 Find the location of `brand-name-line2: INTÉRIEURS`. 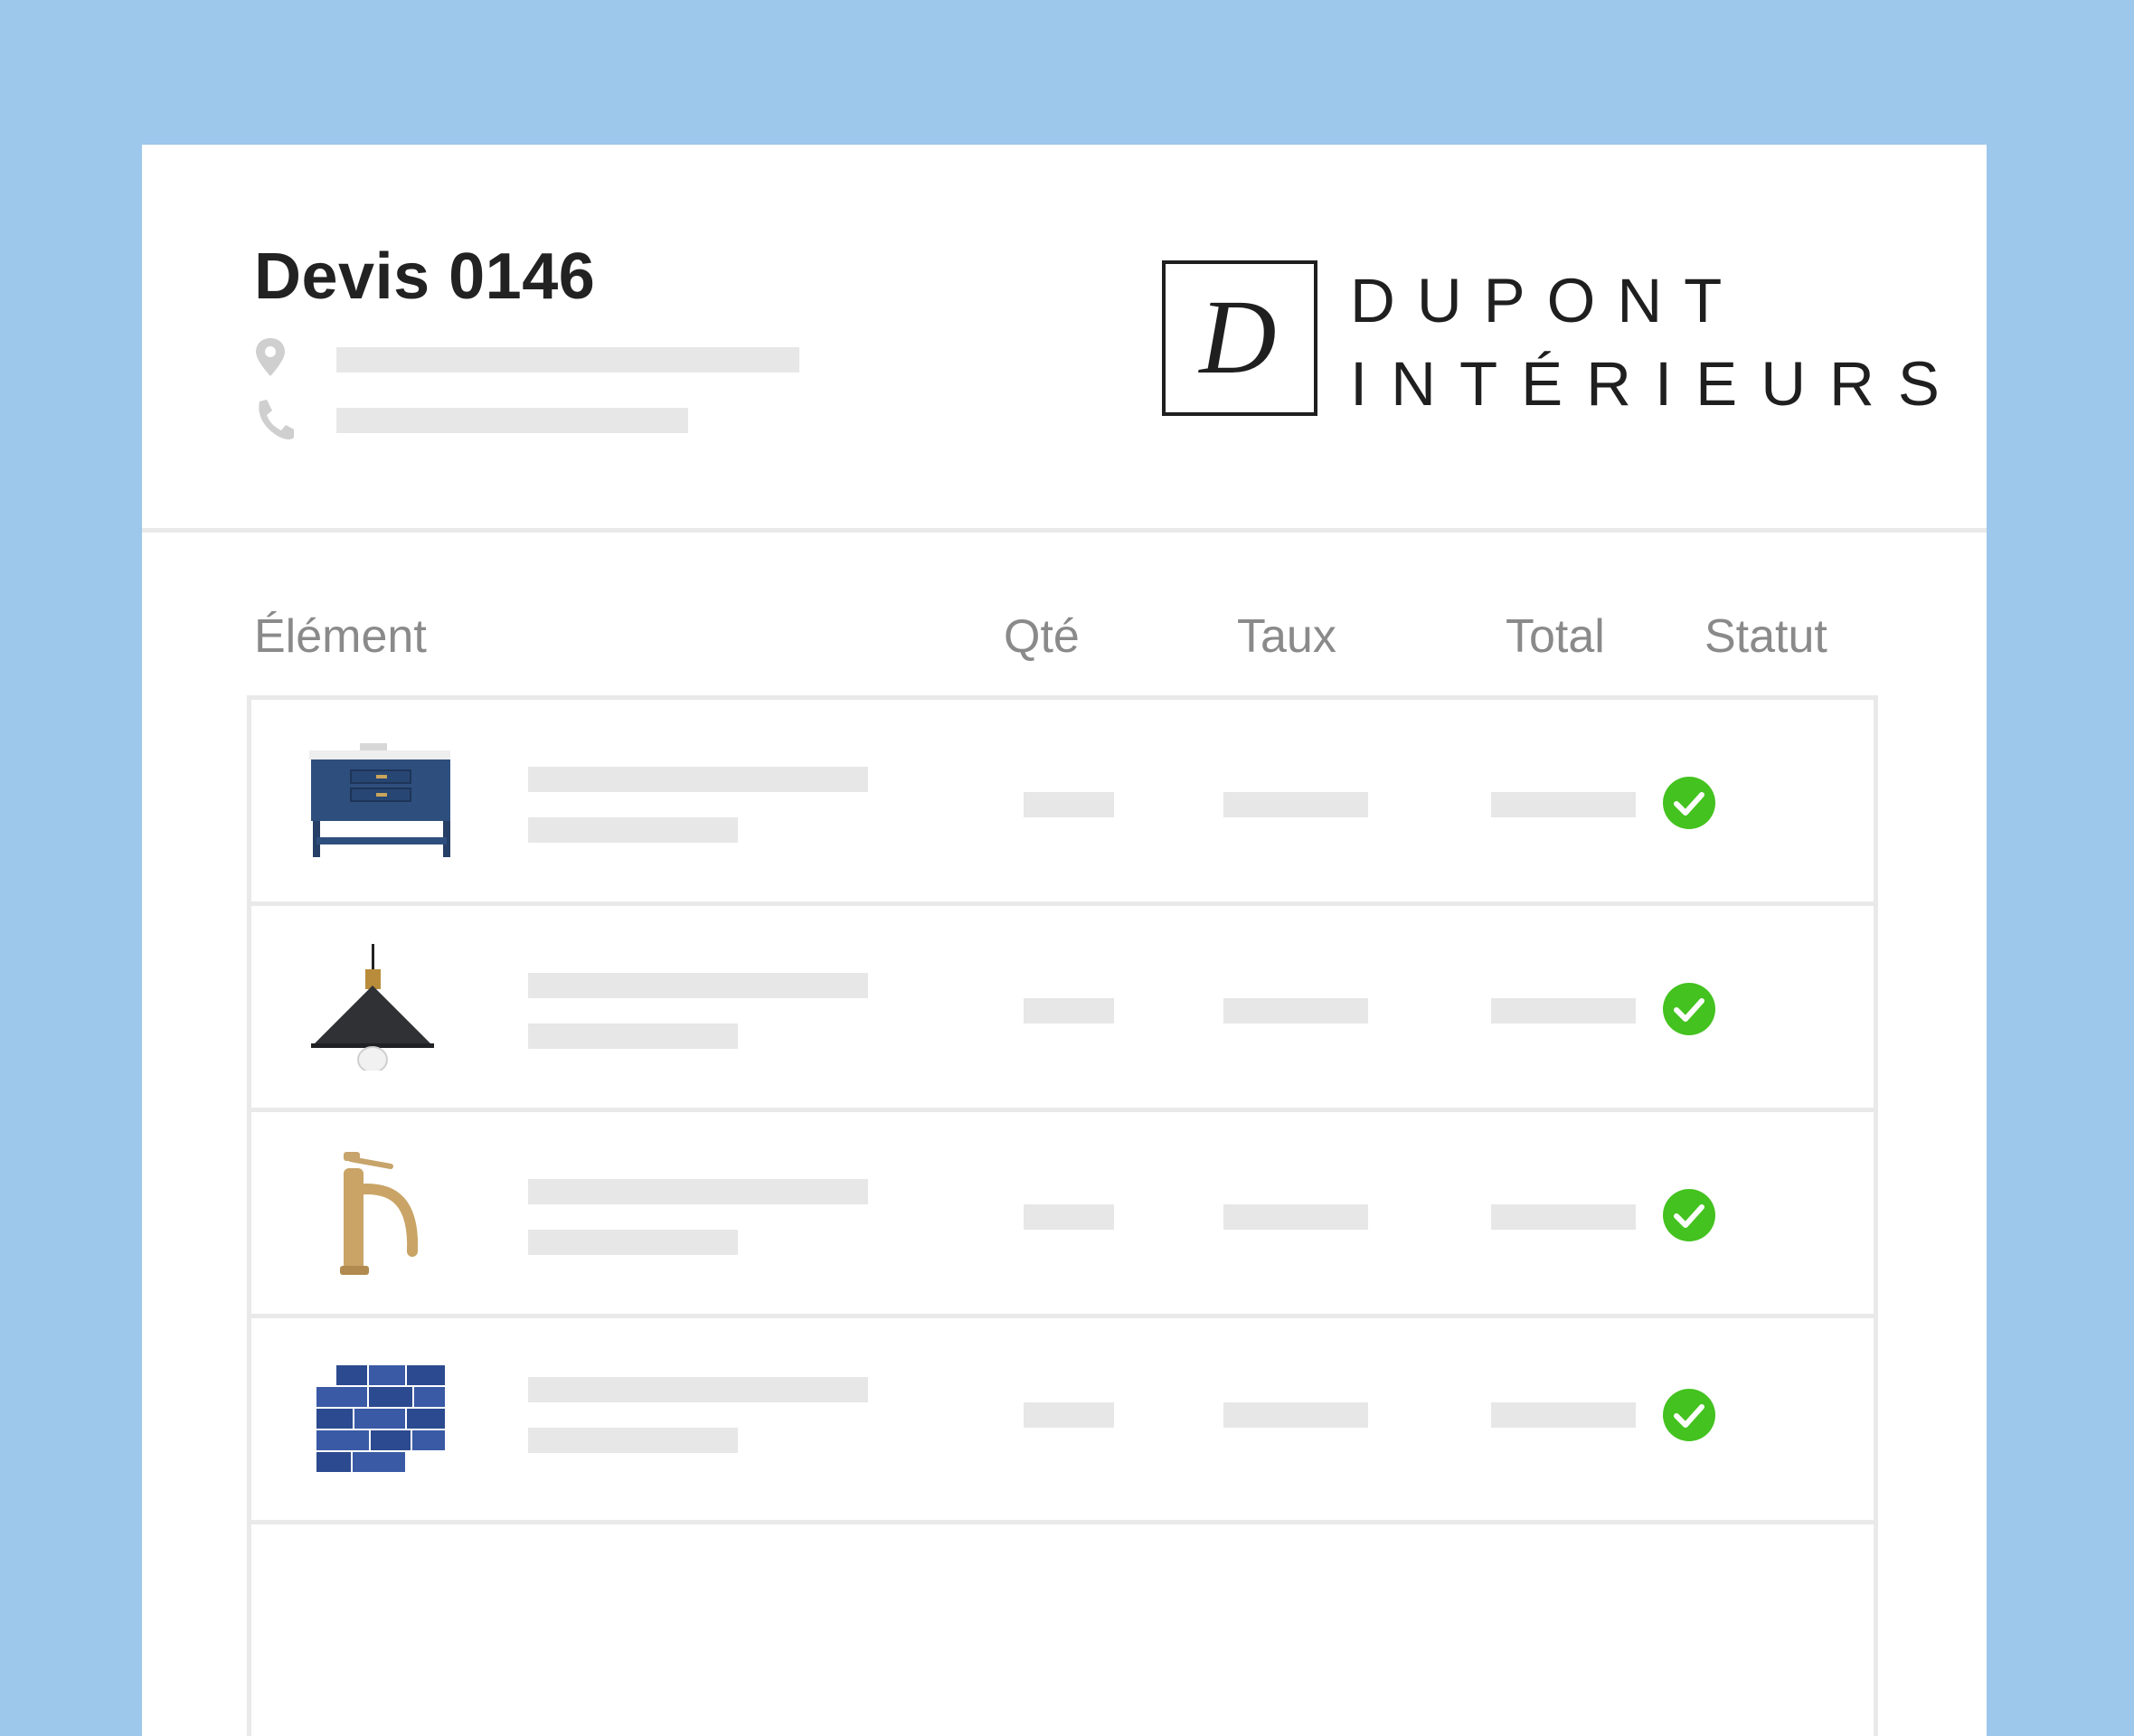

brand-name-line2: INTÉRIEURS is located at coordinates (1656, 384).